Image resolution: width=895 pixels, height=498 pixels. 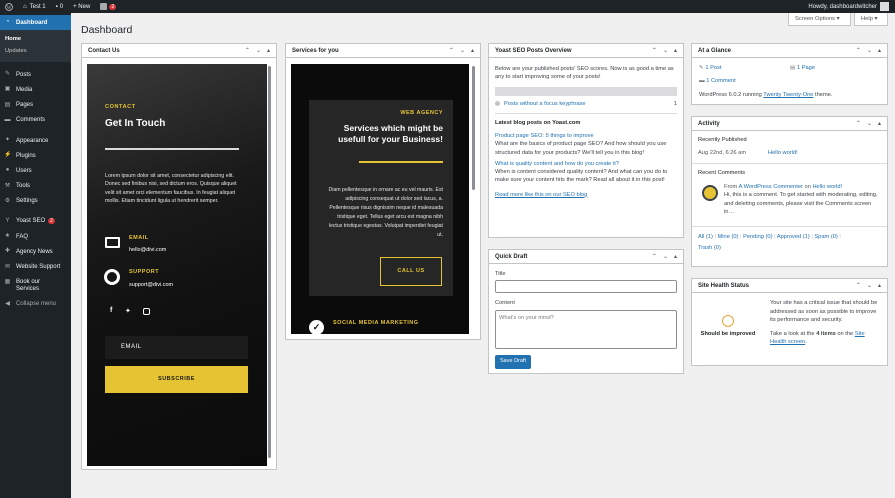 What do you see at coordinates (128, 311) in the screenshot?
I see `twitter-icon: ✦` at bounding box center [128, 311].